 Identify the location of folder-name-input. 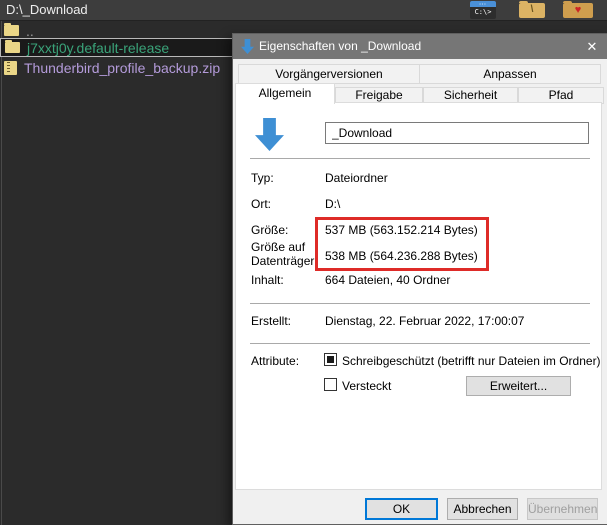
(457, 133).